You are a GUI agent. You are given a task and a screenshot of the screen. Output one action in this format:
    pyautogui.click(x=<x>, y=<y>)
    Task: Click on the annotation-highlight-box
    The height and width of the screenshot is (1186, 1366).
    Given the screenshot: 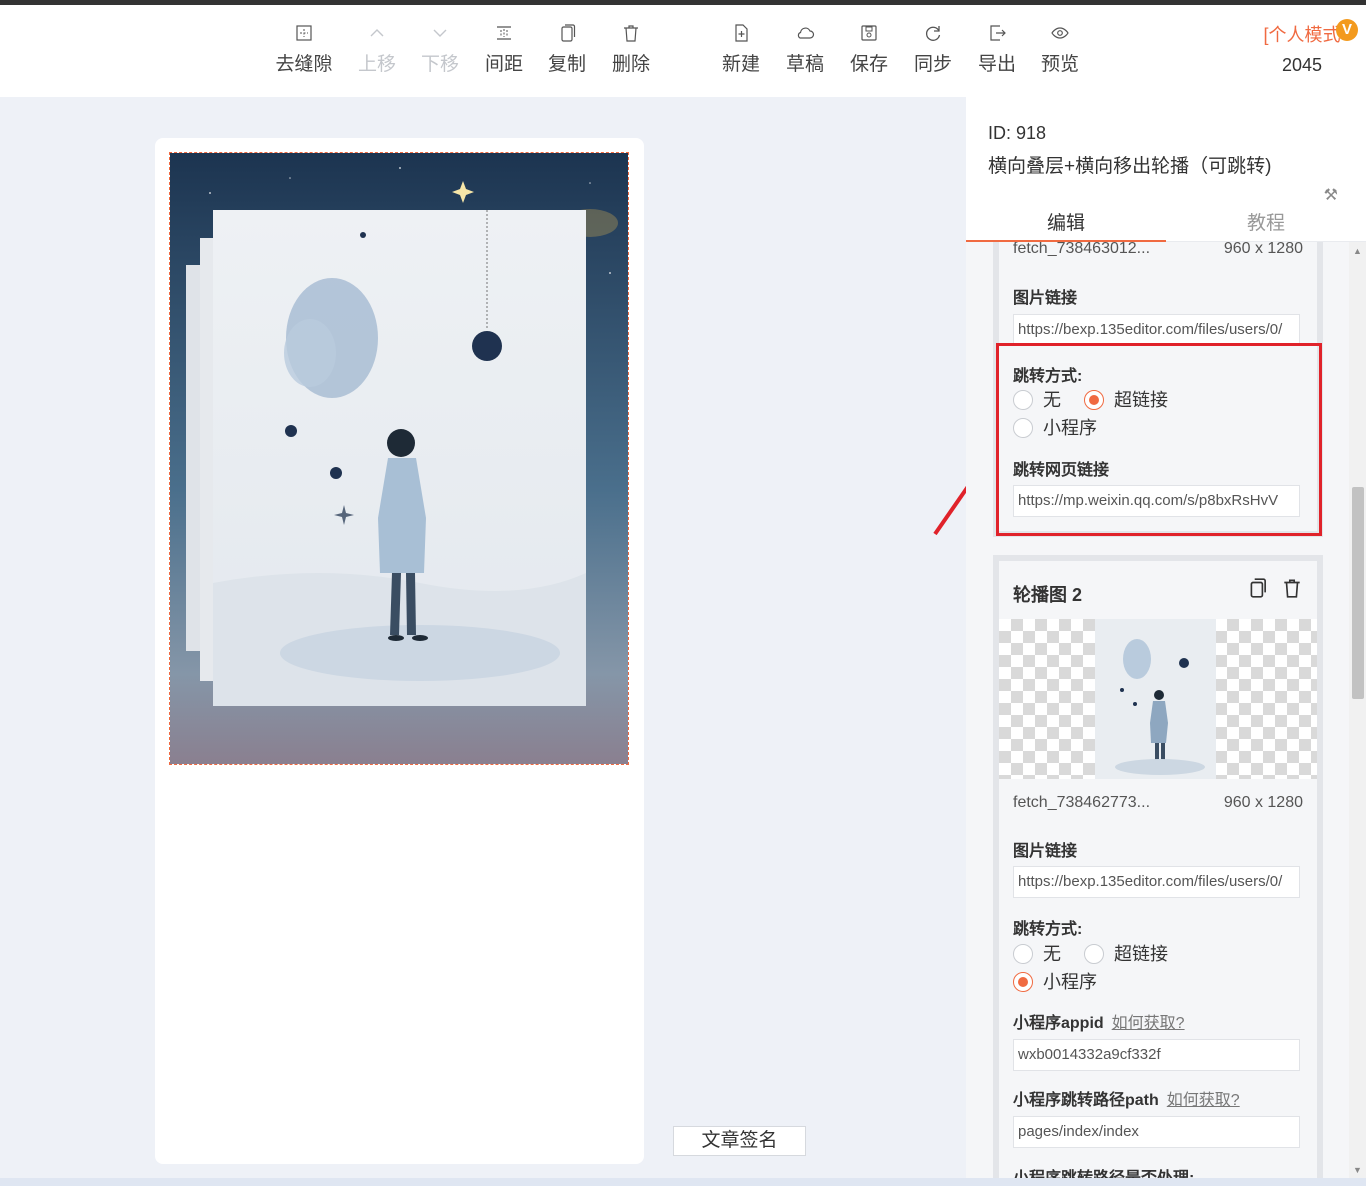 What is the action you would take?
    pyautogui.click(x=1159, y=439)
    